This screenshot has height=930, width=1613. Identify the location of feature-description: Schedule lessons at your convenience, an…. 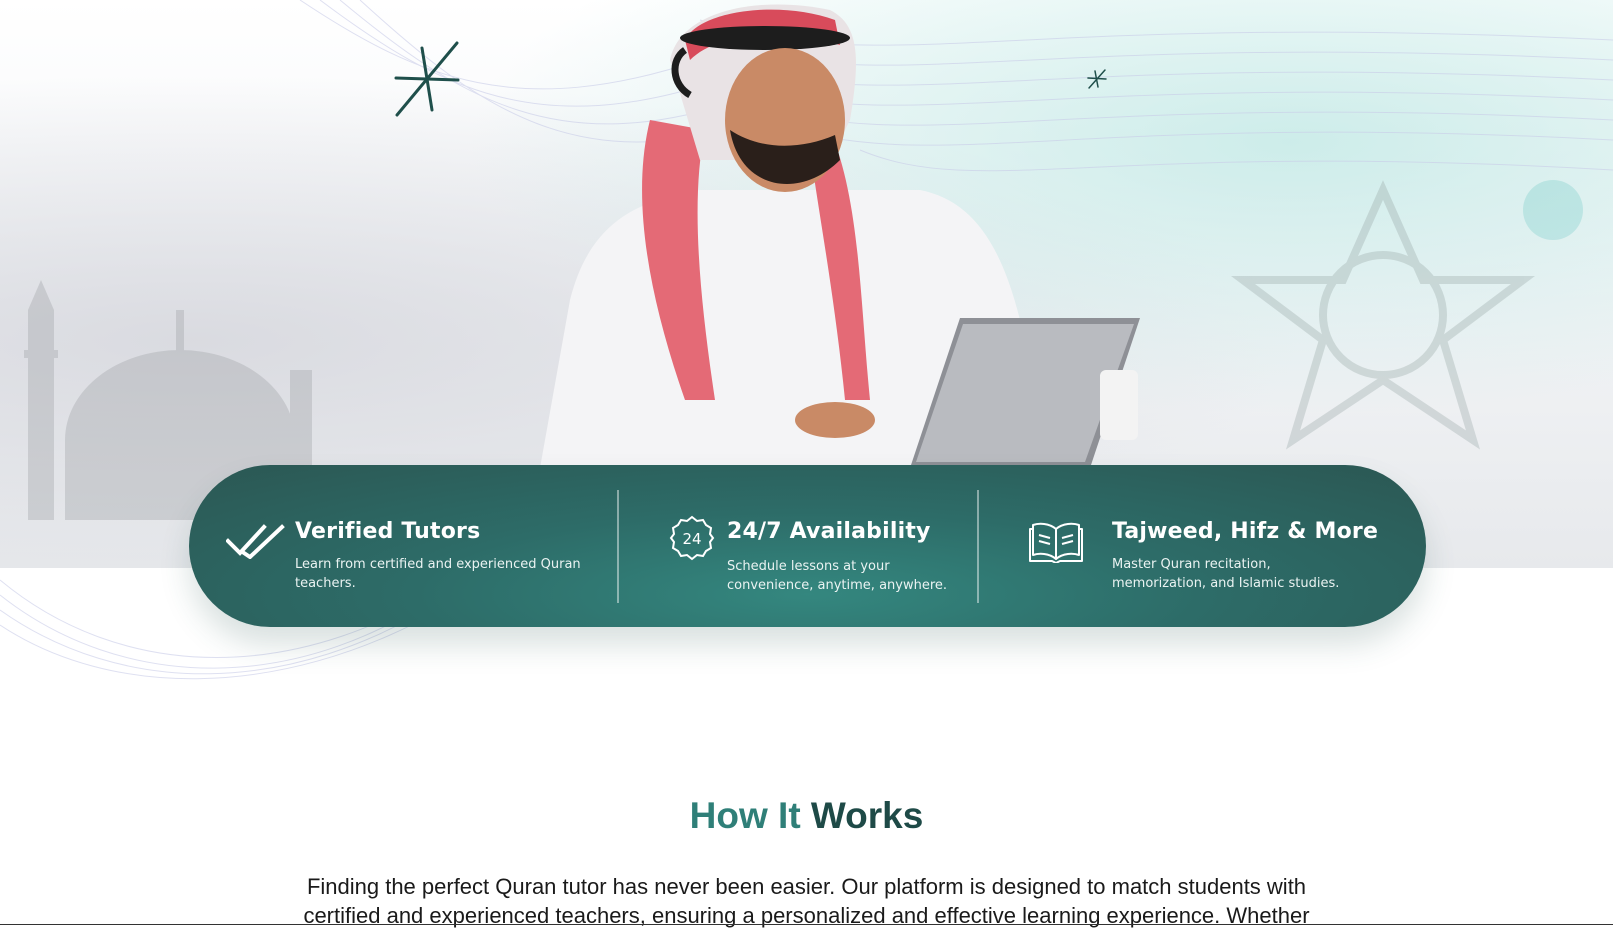
(847, 576).